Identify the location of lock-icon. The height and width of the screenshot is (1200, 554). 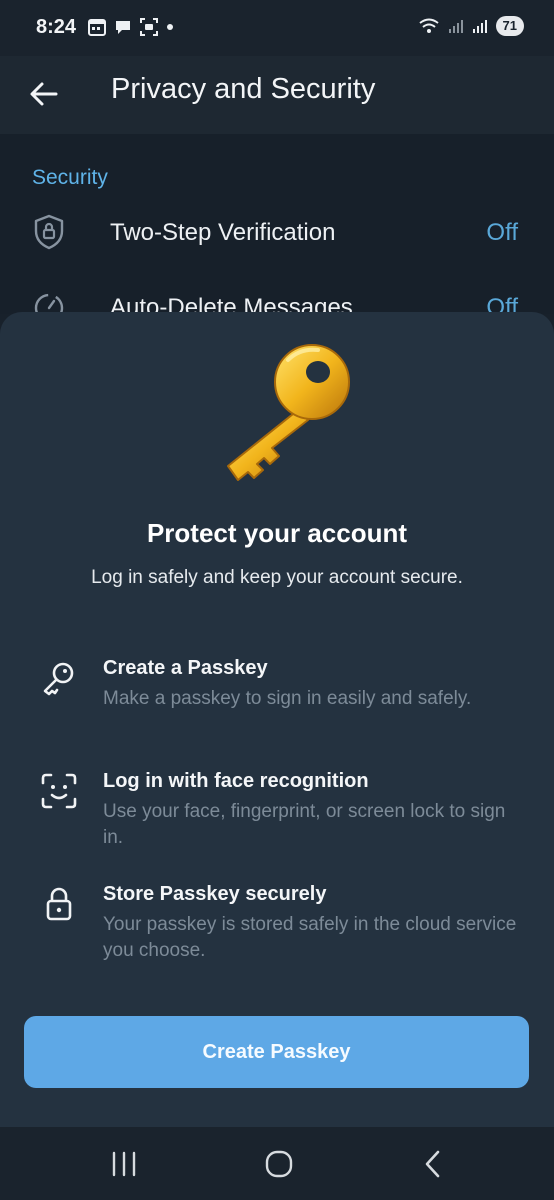
(59, 904).